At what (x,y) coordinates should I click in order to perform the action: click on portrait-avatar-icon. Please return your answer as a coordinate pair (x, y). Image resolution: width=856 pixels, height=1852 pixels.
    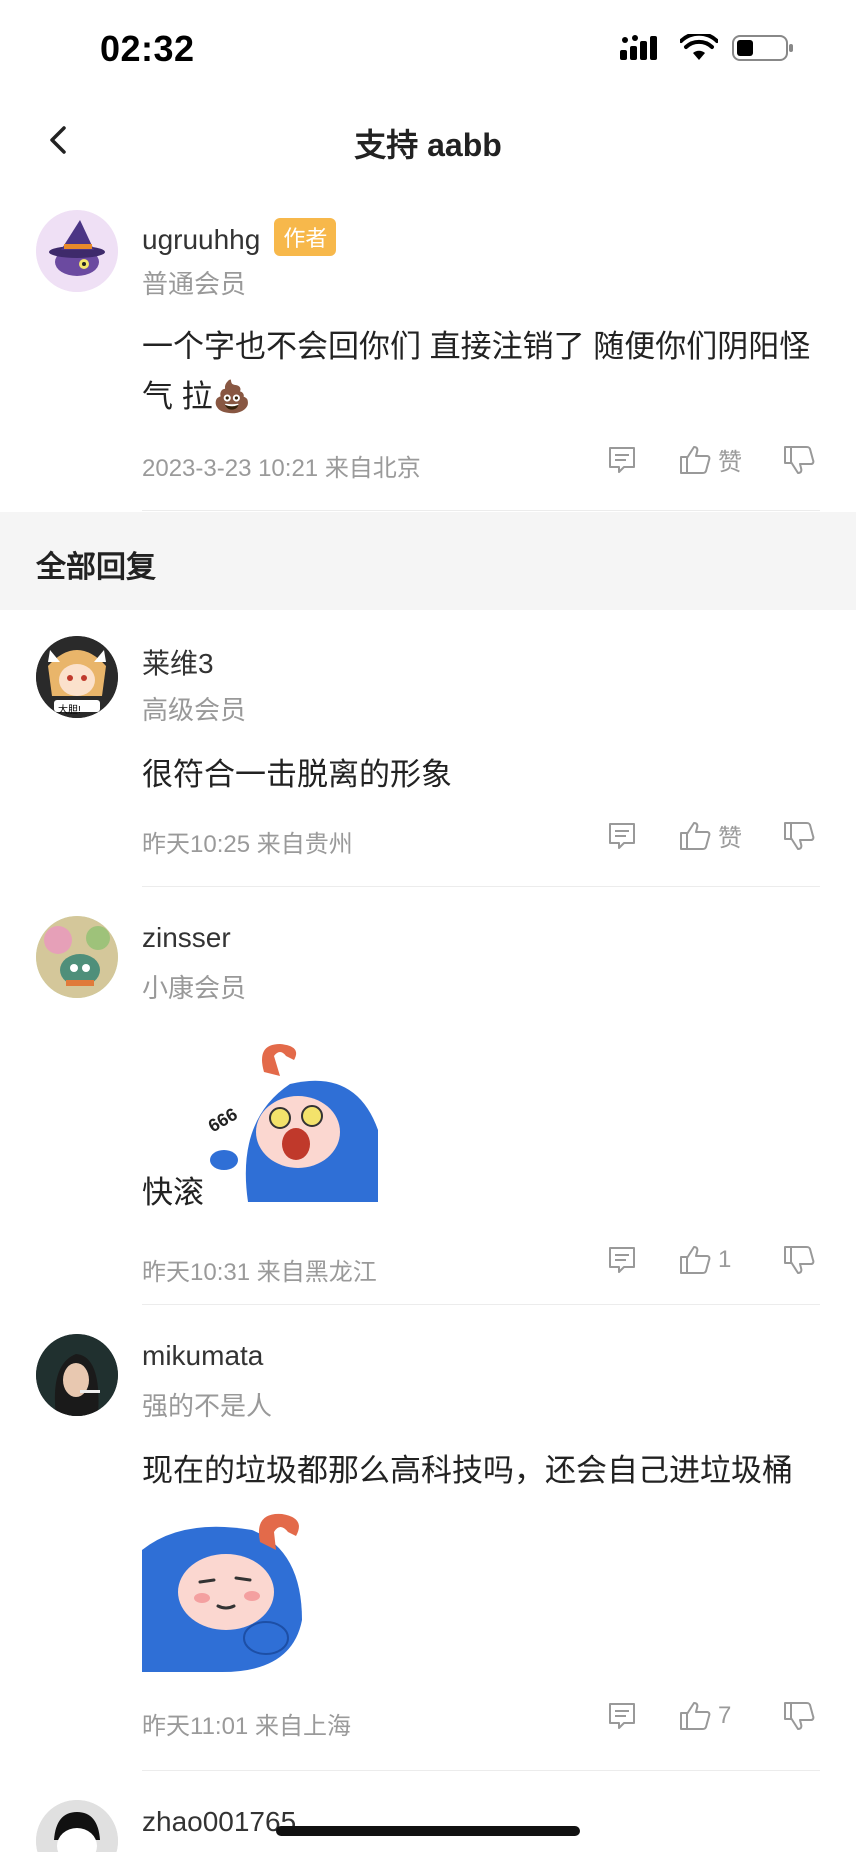
    Looking at the image, I should click on (77, 1375).